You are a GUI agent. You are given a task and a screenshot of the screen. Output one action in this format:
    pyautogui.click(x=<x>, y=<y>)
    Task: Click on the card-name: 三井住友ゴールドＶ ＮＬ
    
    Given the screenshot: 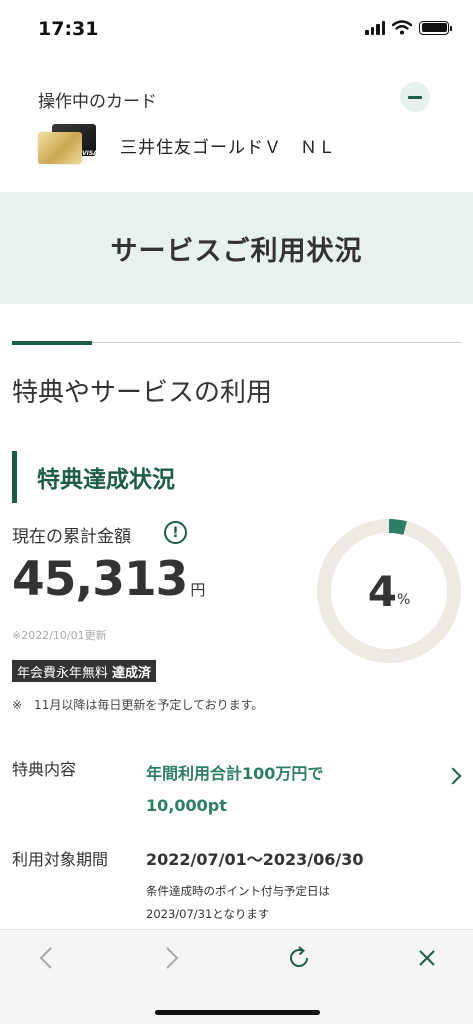 What is the action you would take?
    pyautogui.click(x=228, y=148)
    